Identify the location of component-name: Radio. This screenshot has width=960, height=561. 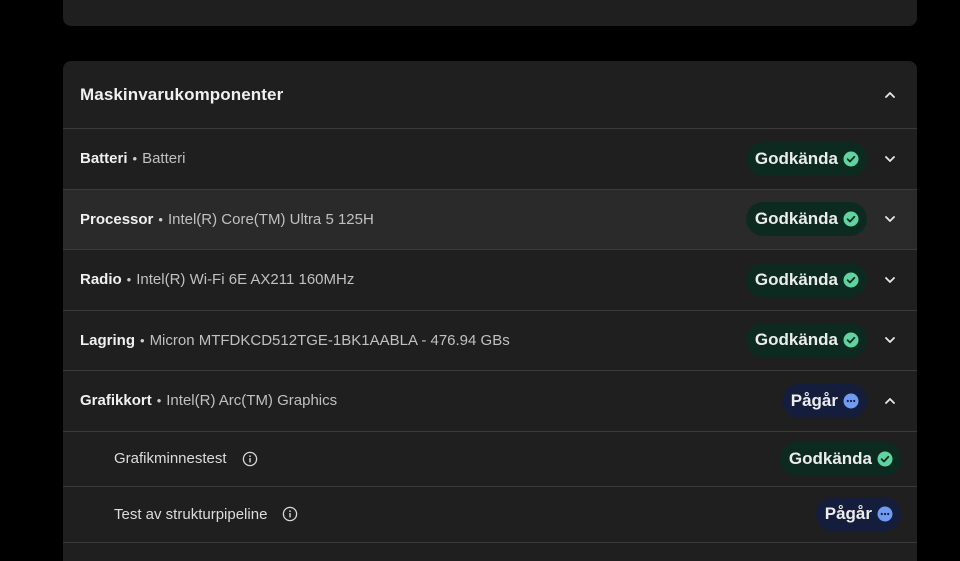
(101, 280).